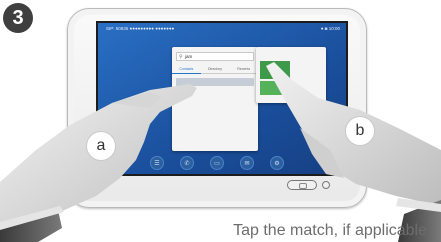 The height and width of the screenshot is (242, 441). I want to click on instruction-caption: Tap the match, if applicable, so click(330, 230).